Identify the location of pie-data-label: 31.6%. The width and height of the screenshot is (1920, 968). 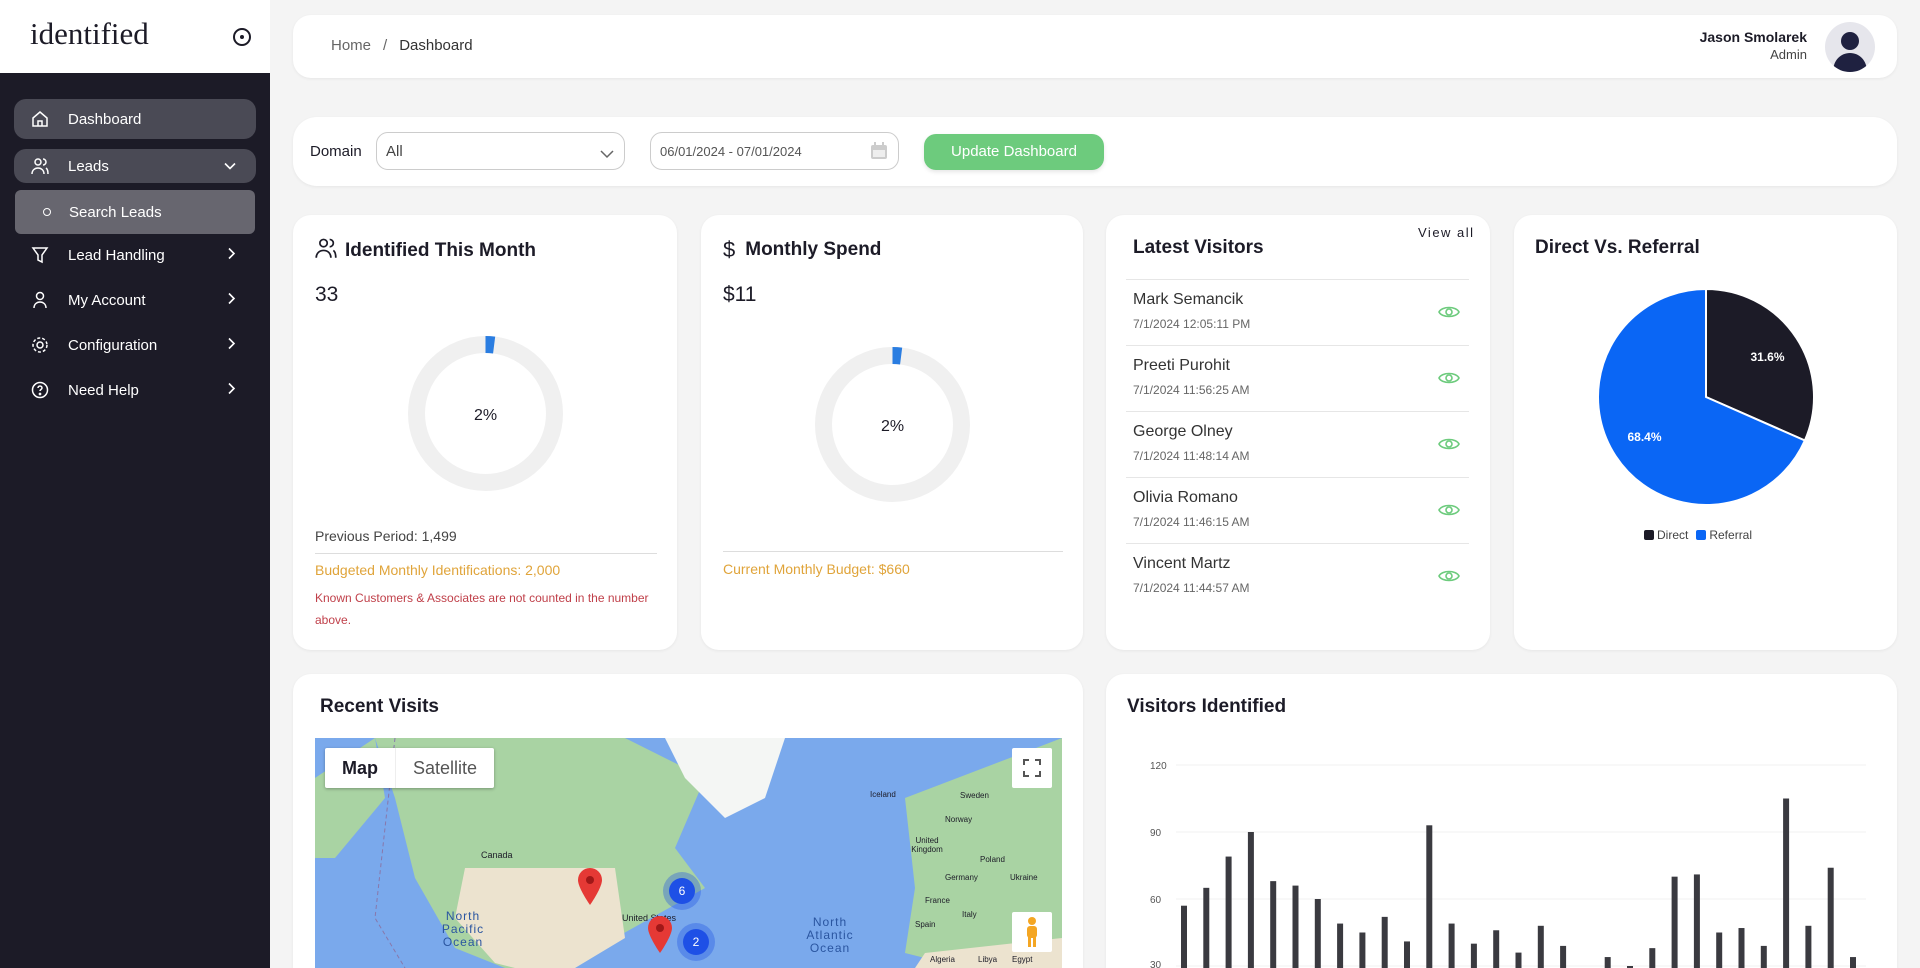
(1767, 357).